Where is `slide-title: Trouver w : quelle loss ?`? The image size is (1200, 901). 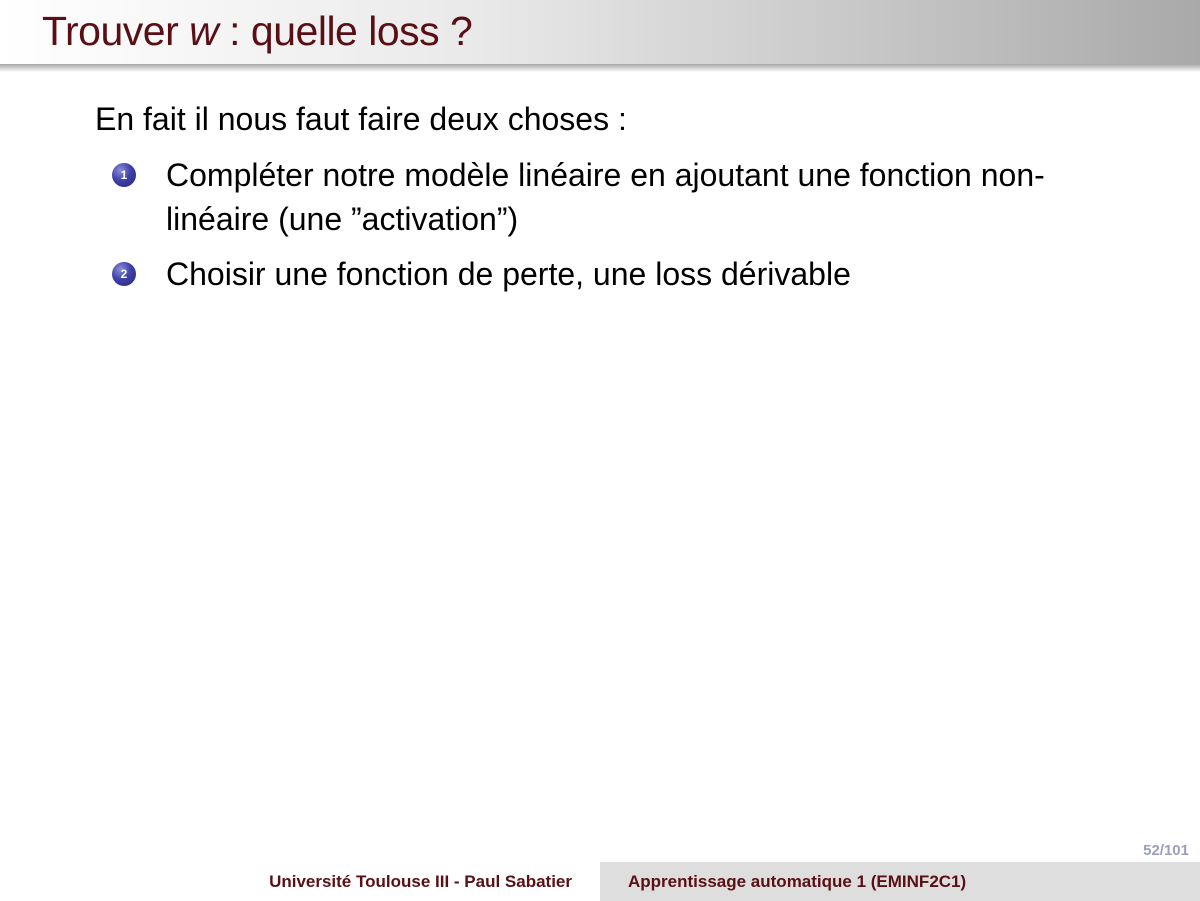 slide-title: Trouver w : quelle loss ? is located at coordinates (257, 31).